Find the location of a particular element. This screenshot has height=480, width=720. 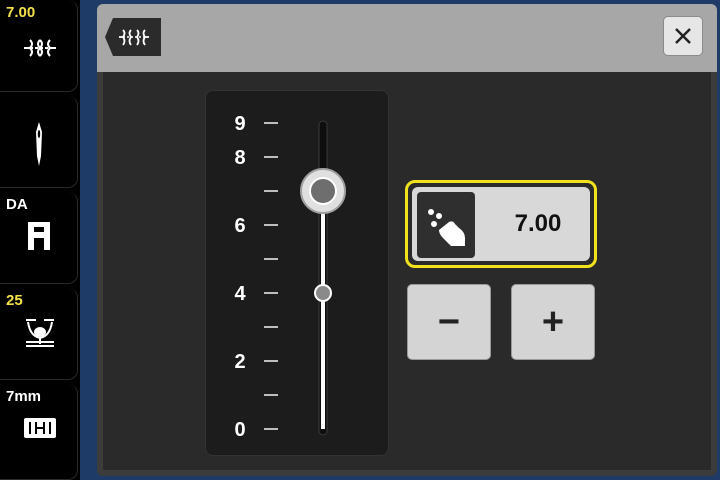

stitch-width-value: 7mm is located at coordinates (24, 396).